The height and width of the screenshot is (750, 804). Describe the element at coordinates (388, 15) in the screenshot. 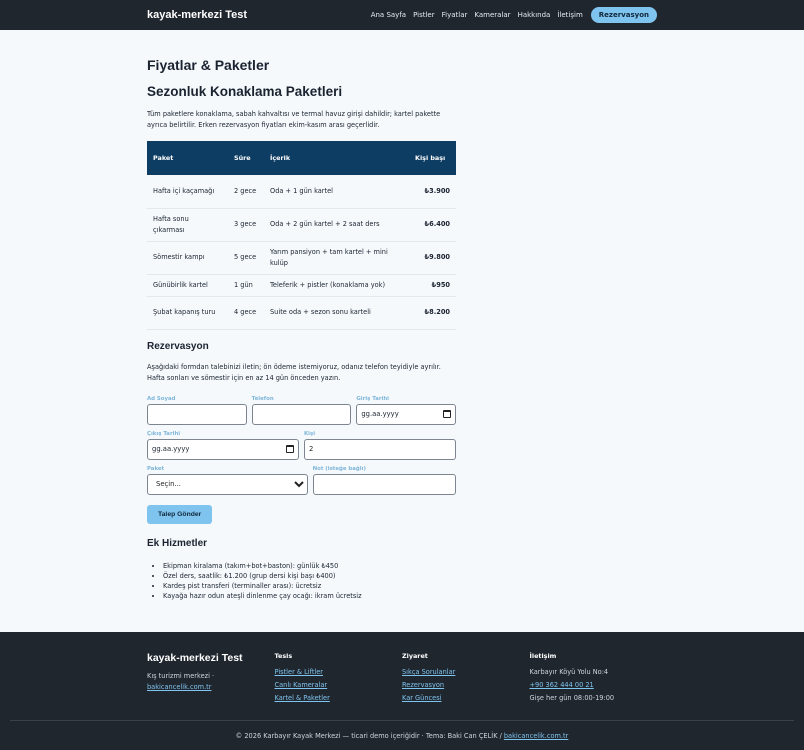

I see `nav-home: Ana Sayfa` at that location.